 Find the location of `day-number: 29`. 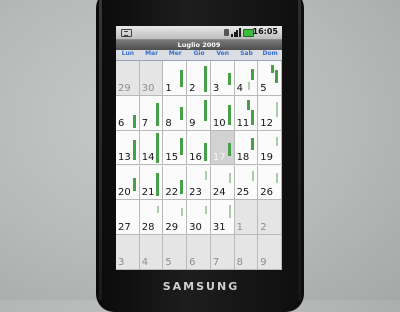

day-number: 29 is located at coordinates (172, 228).